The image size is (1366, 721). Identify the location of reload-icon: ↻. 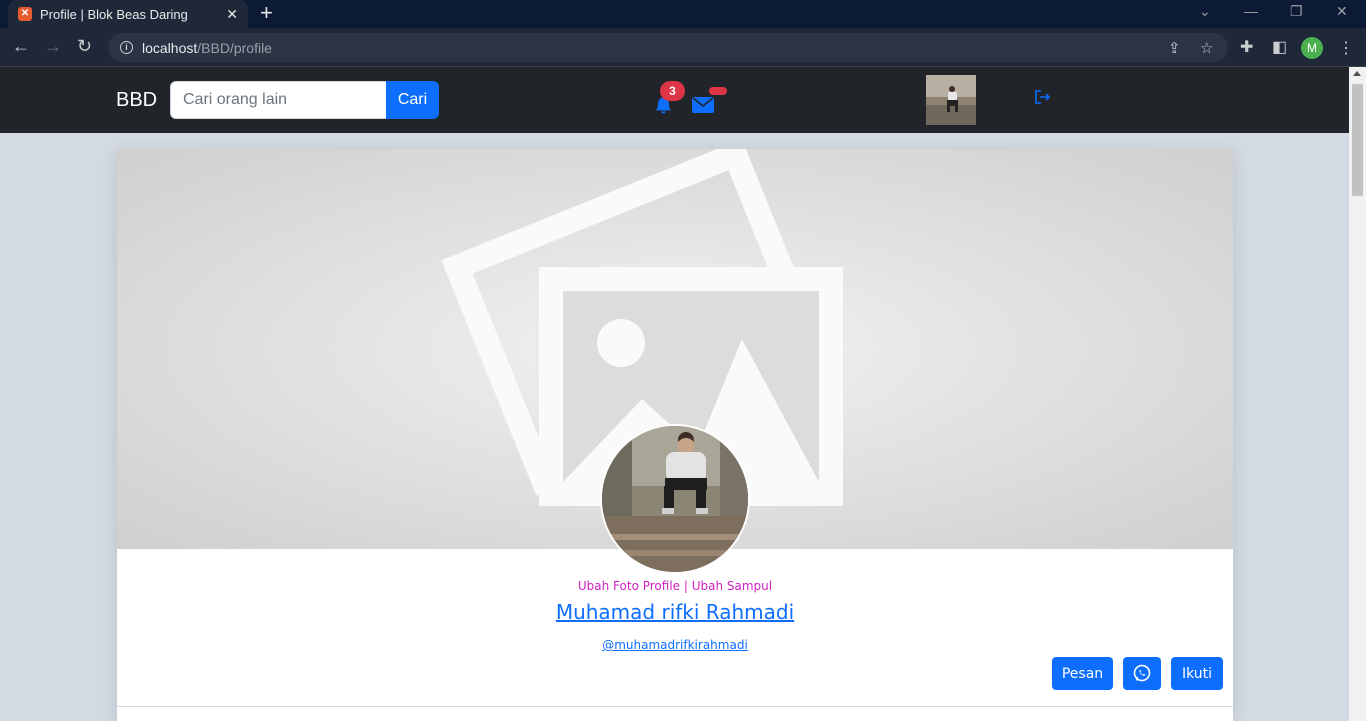
(84, 46).